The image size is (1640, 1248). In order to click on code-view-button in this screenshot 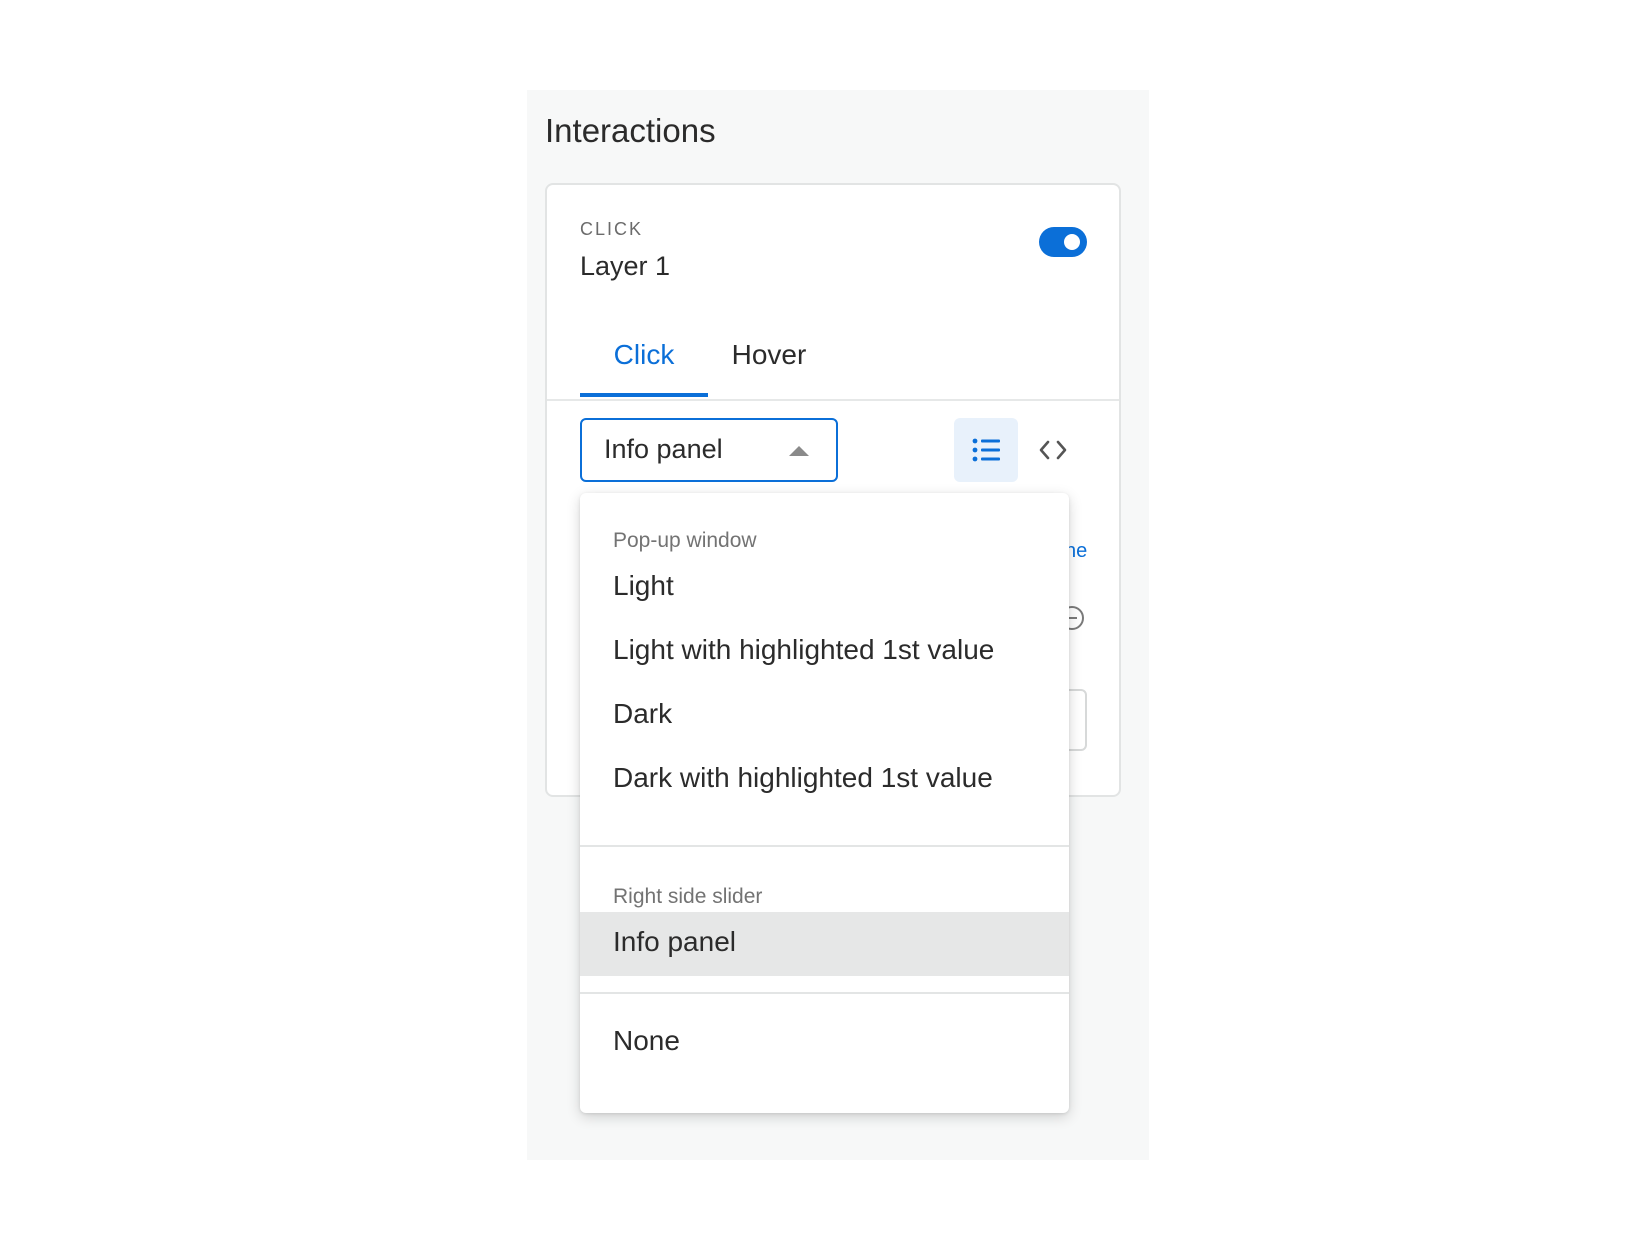, I will do `click(1053, 450)`.